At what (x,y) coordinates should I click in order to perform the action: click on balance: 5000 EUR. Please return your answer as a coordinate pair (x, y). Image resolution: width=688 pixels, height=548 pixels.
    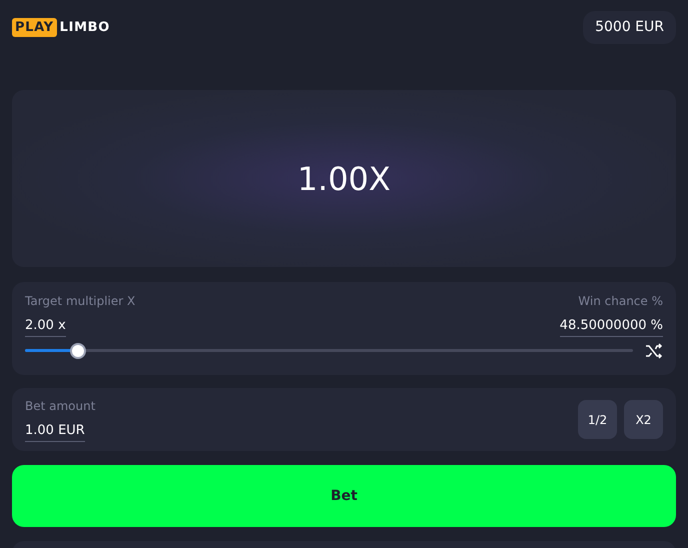
    Looking at the image, I should click on (629, 27).